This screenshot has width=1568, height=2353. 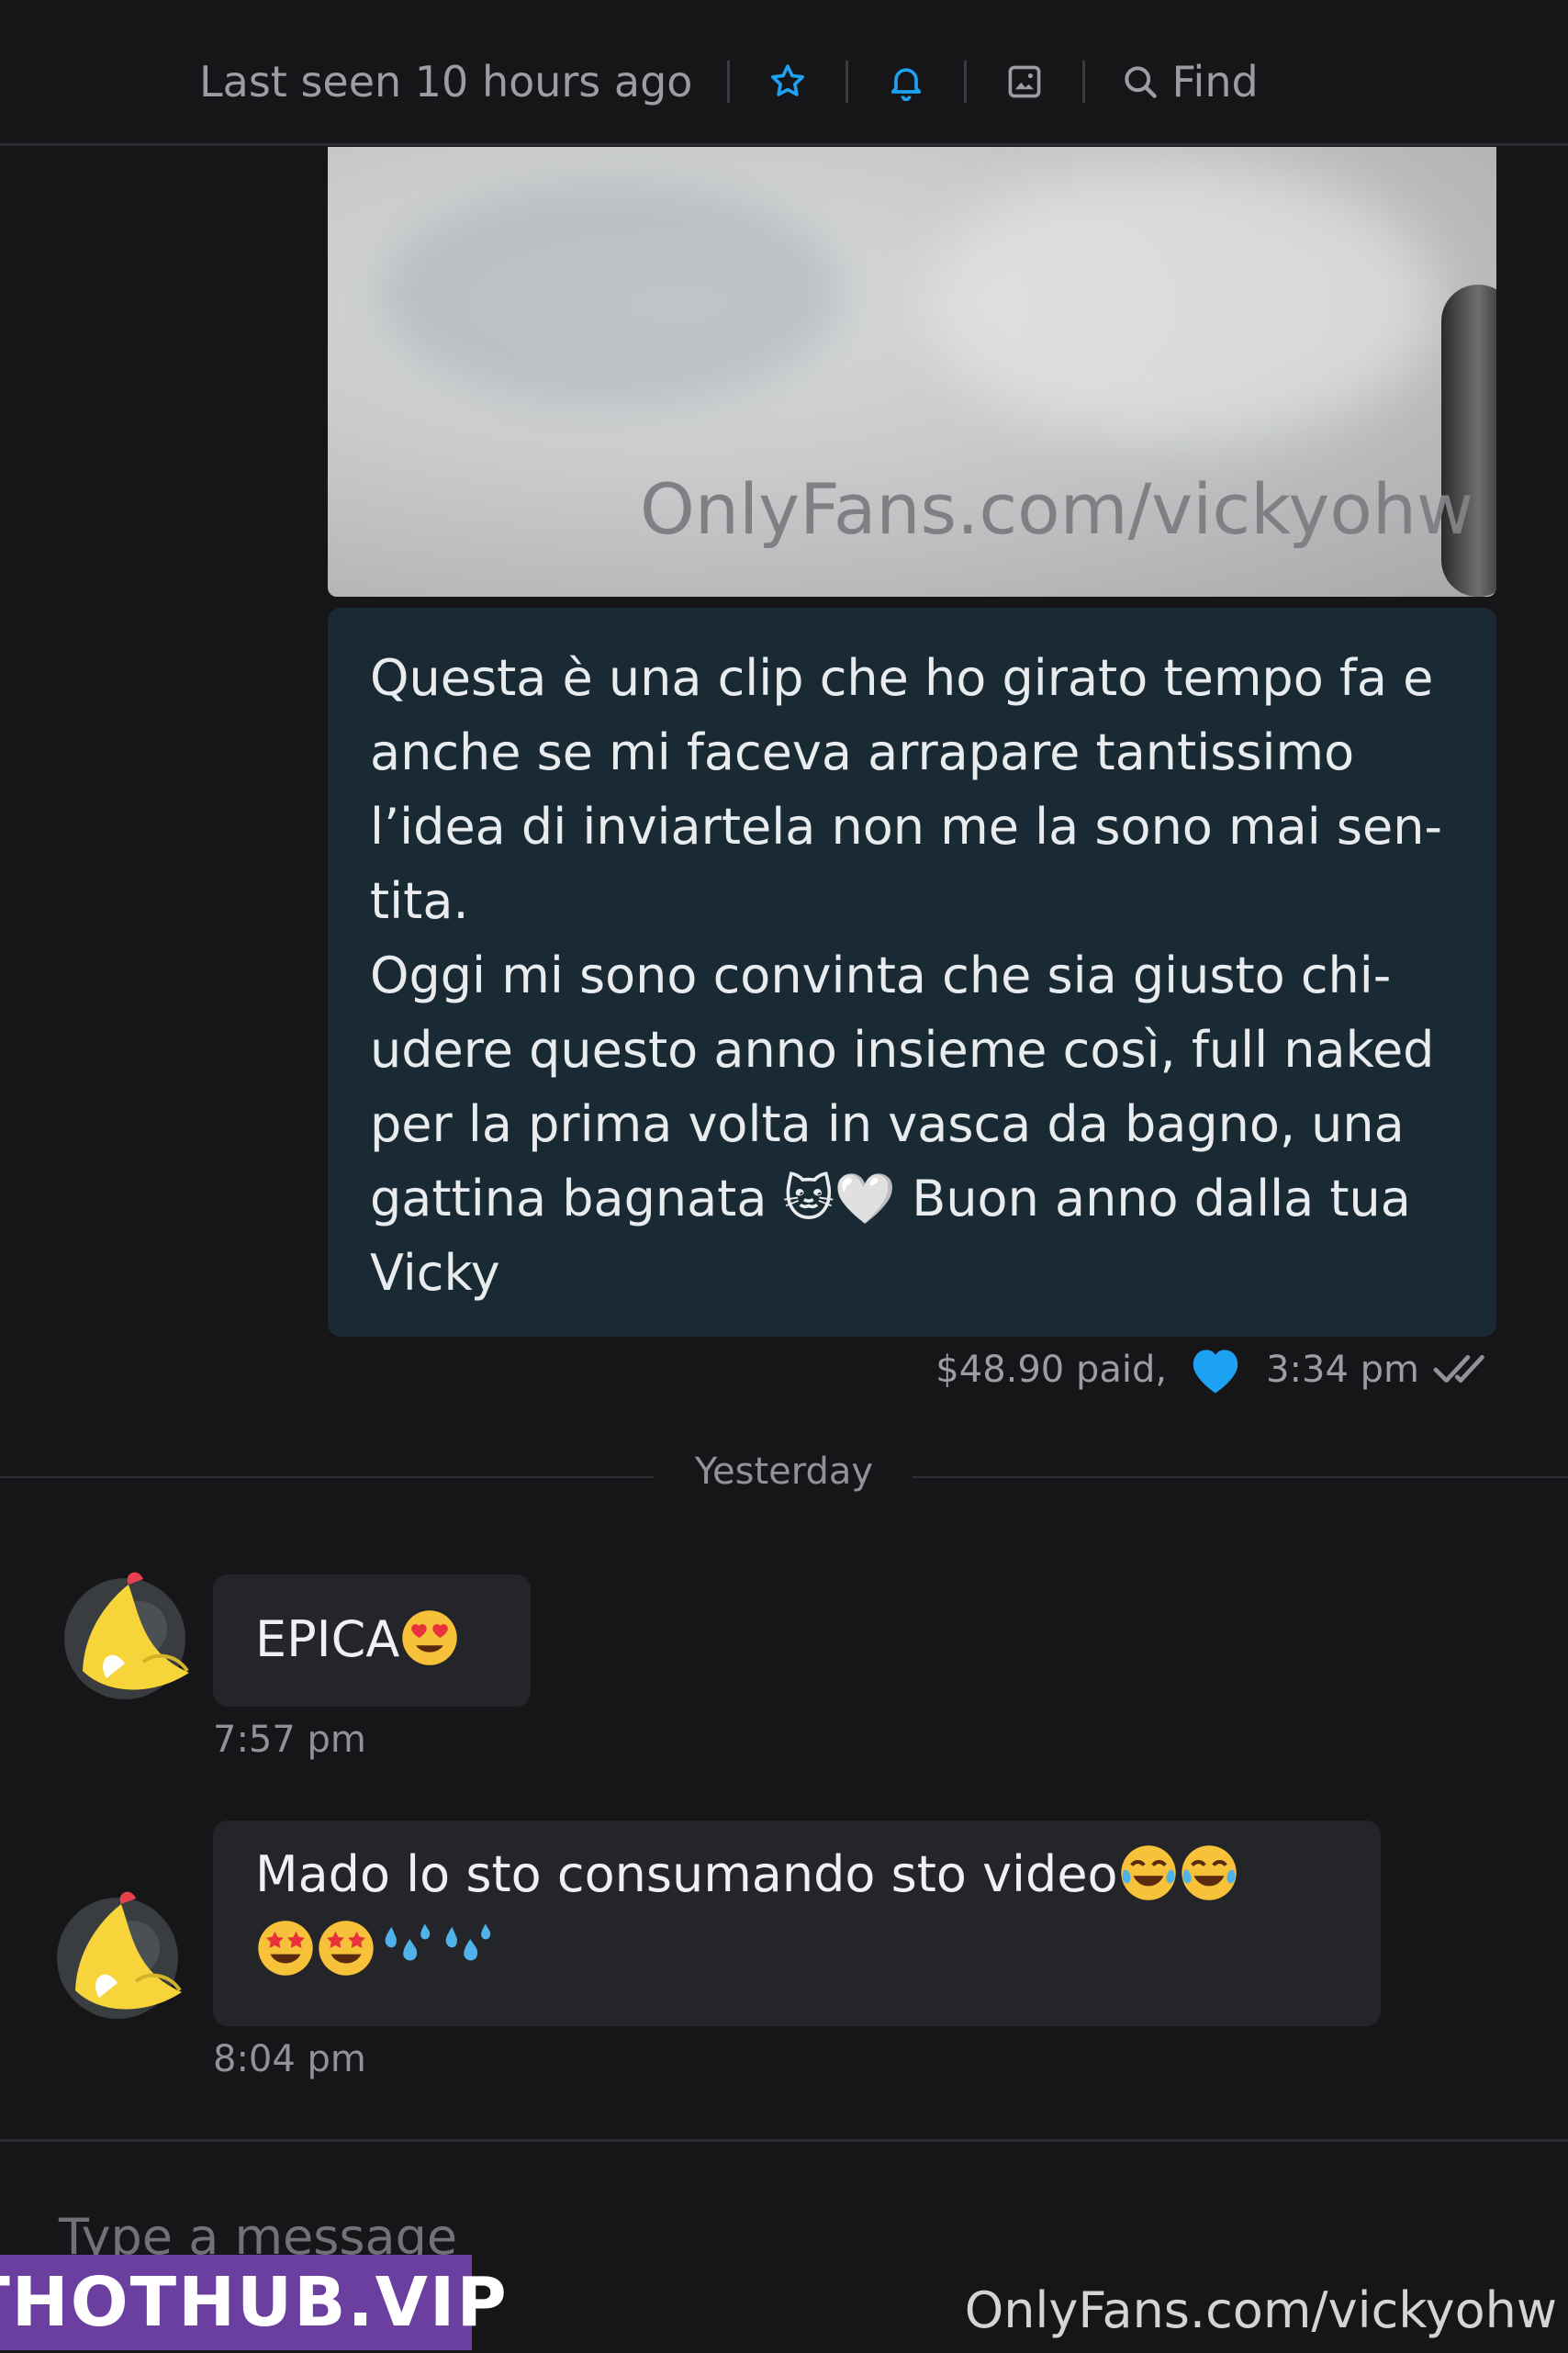 I want to click on header-row: Last seen 10 hours ago Find, so click(x=729, y=81).